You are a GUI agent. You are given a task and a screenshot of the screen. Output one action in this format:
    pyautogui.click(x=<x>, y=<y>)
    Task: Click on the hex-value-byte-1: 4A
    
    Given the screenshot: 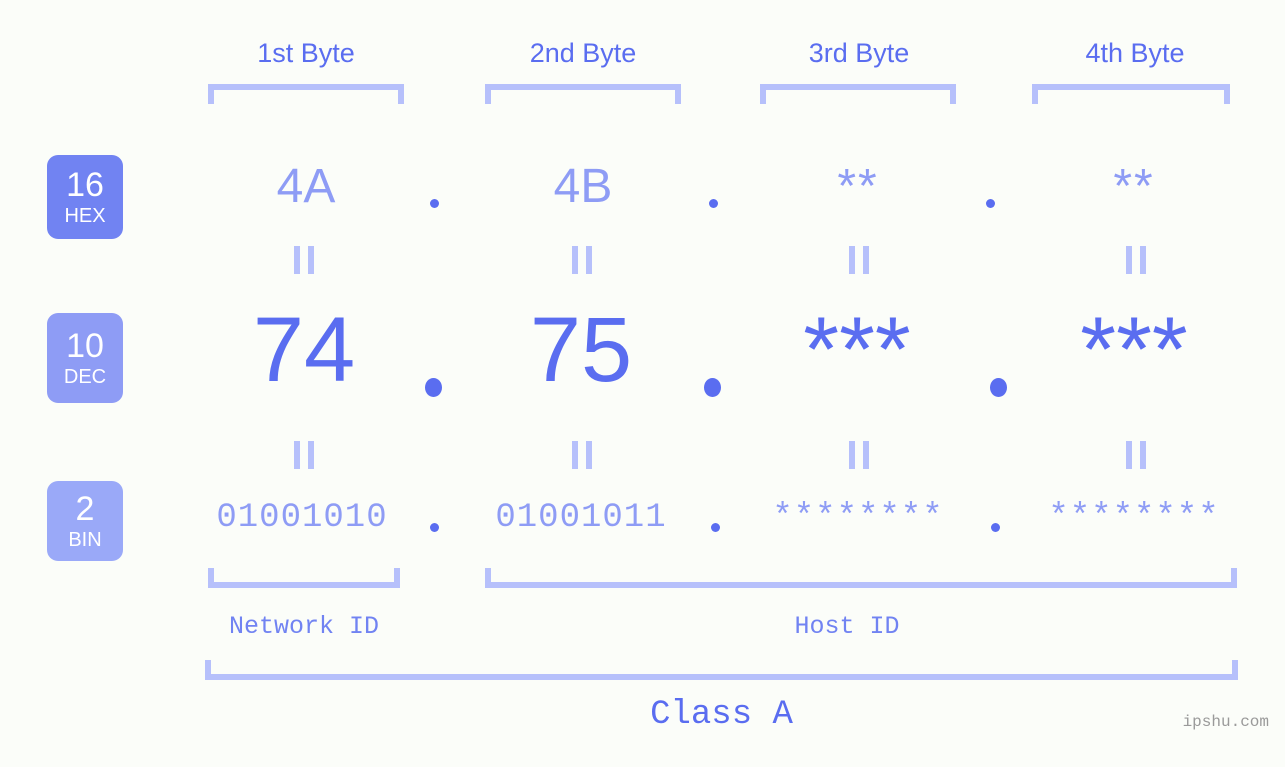 What is the action you would take?
    pyautogui.click(x=306, y=186)
    